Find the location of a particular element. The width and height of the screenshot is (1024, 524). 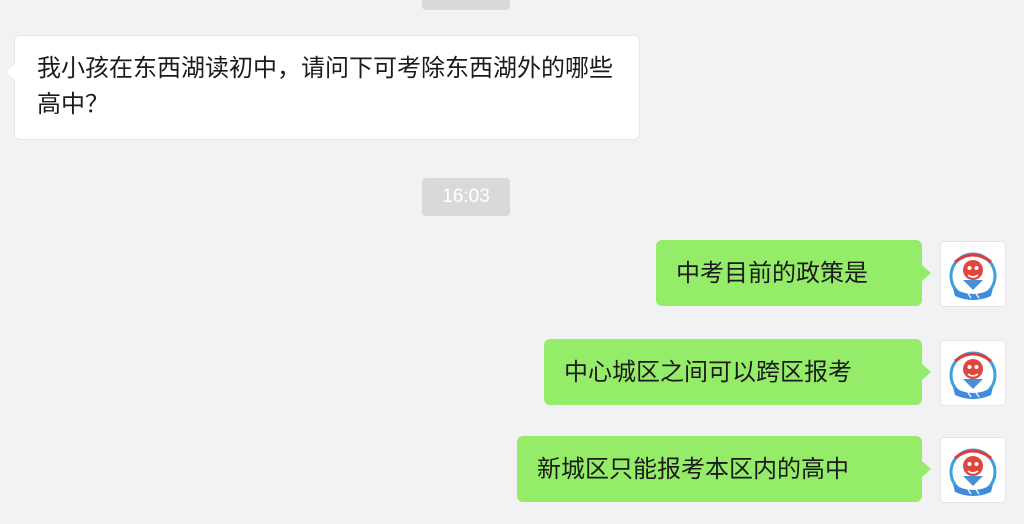

sent-message-bubble: 中心城区之间可以跨区报考 is located at coordinates (737, 372).